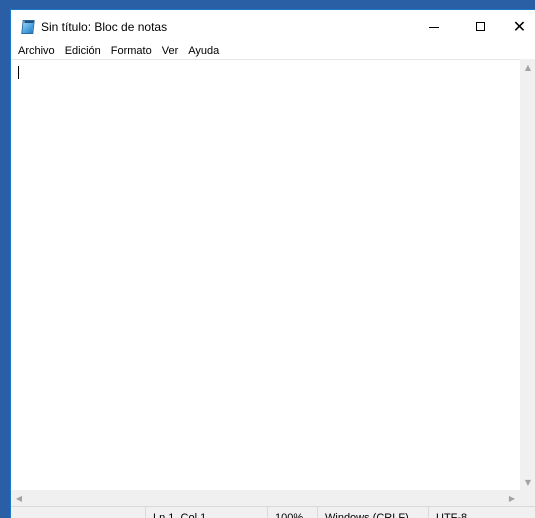 This screenshot has width=535, height=518. I want to click on text-caret, so click(18, 72).